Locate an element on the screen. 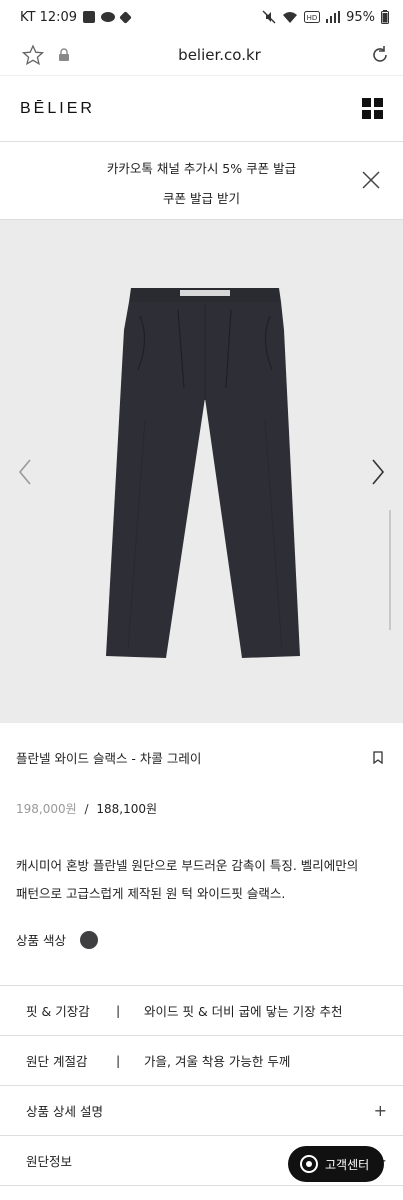 This screenshot has height=1200, width=403. banner-text: 카카오톡 채널 추가시 5% 쿠폰 발급 is located at coordinates (201, 168).